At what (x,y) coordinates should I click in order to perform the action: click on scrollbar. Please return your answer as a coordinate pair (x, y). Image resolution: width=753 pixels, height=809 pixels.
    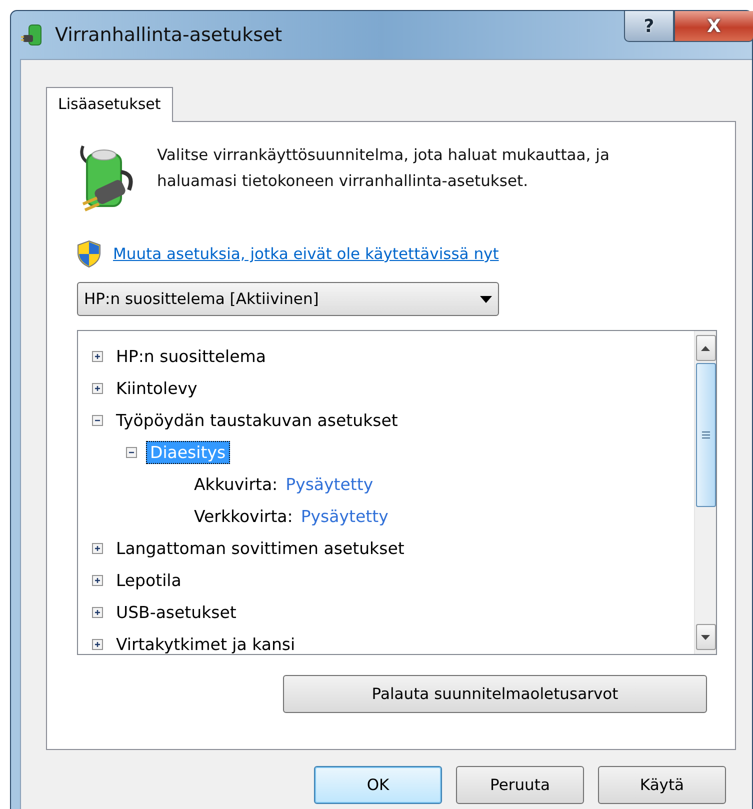
    Looking at the image, I should click on (705, 492).